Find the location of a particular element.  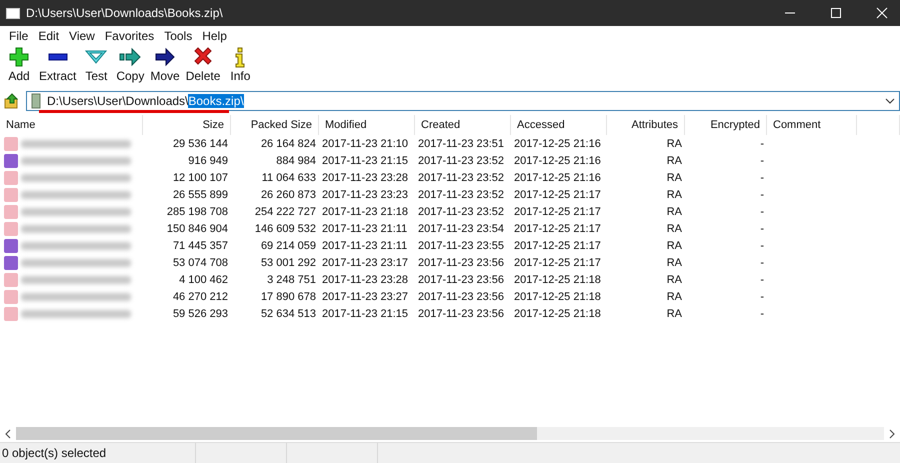

folder-up-icon is located at coordinates (12, 101).